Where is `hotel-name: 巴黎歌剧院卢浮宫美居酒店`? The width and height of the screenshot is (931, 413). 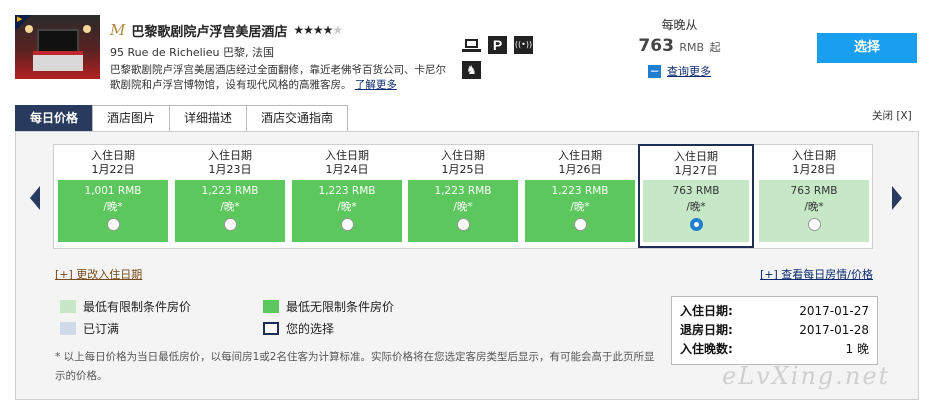 hotel-name: 巴黎歌剧院卢浮宫美居酒店 is located at coordinates (209, 30).